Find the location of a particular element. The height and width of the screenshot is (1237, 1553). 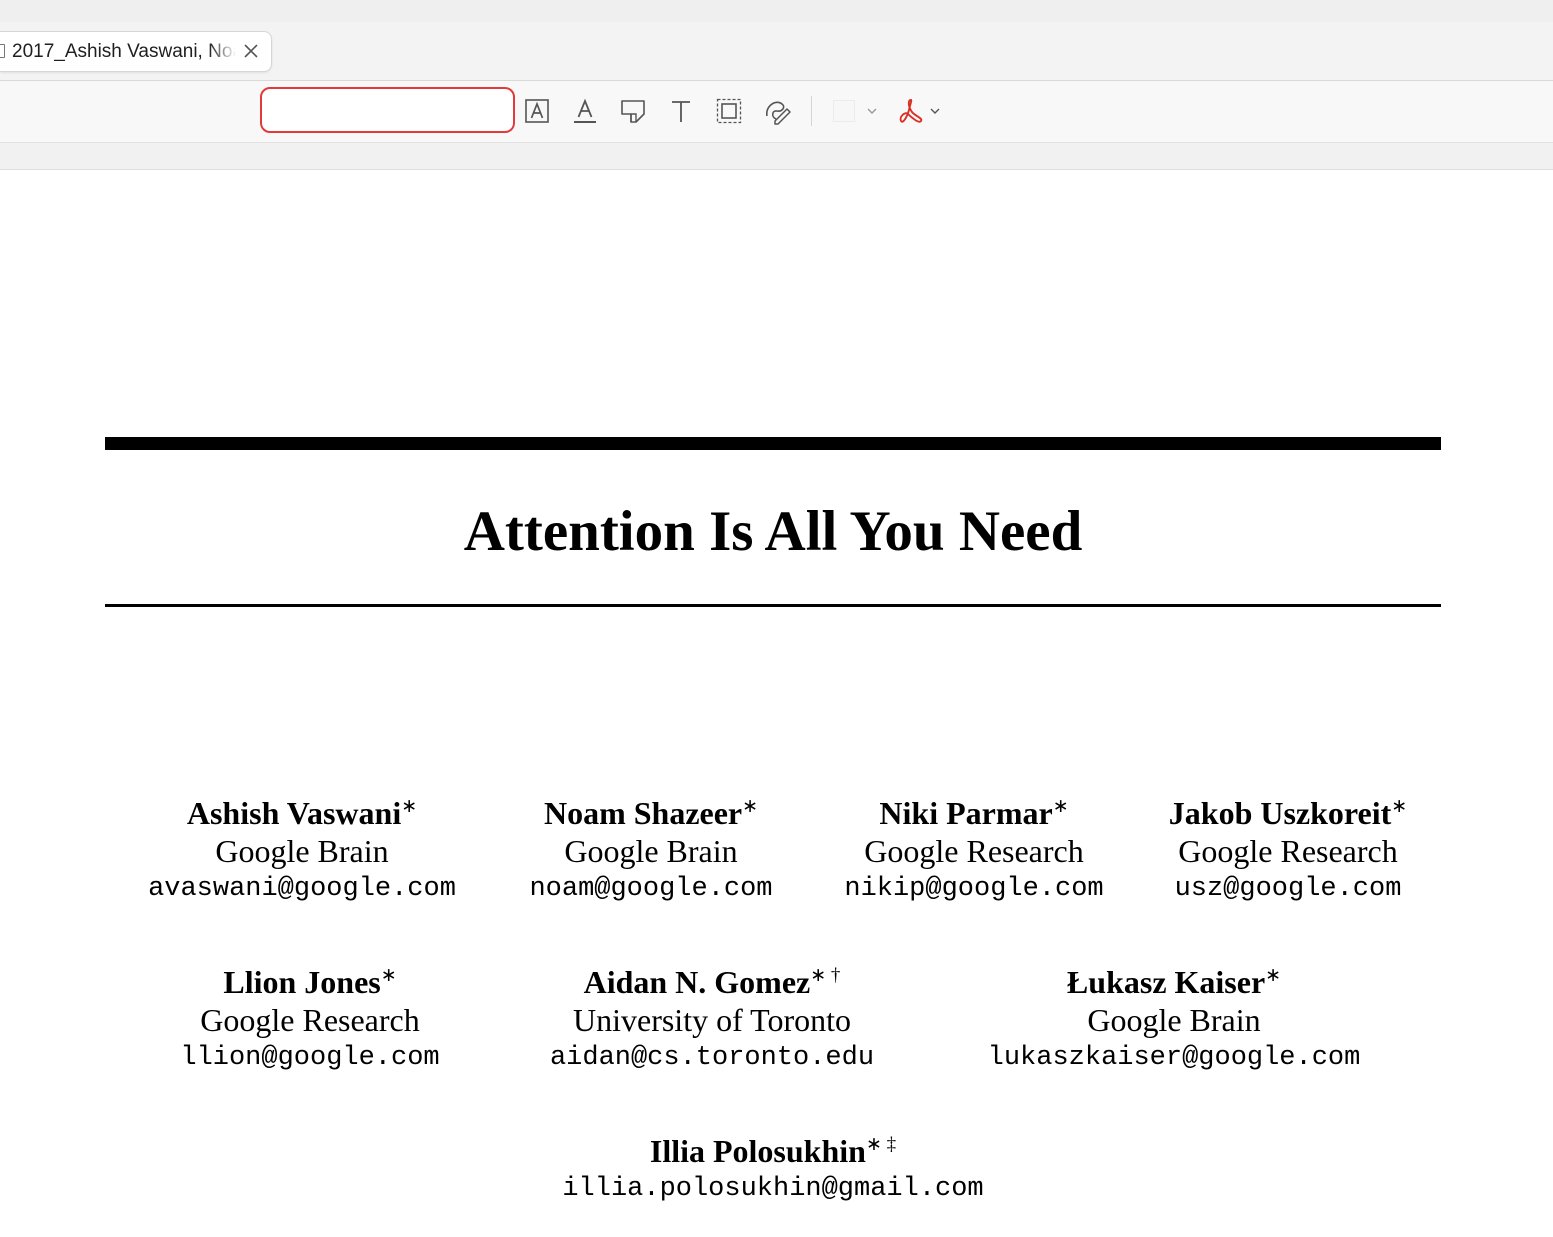

author-name: Illia Polosukhin∗ ‡ is located at coordinates (773, 1151).